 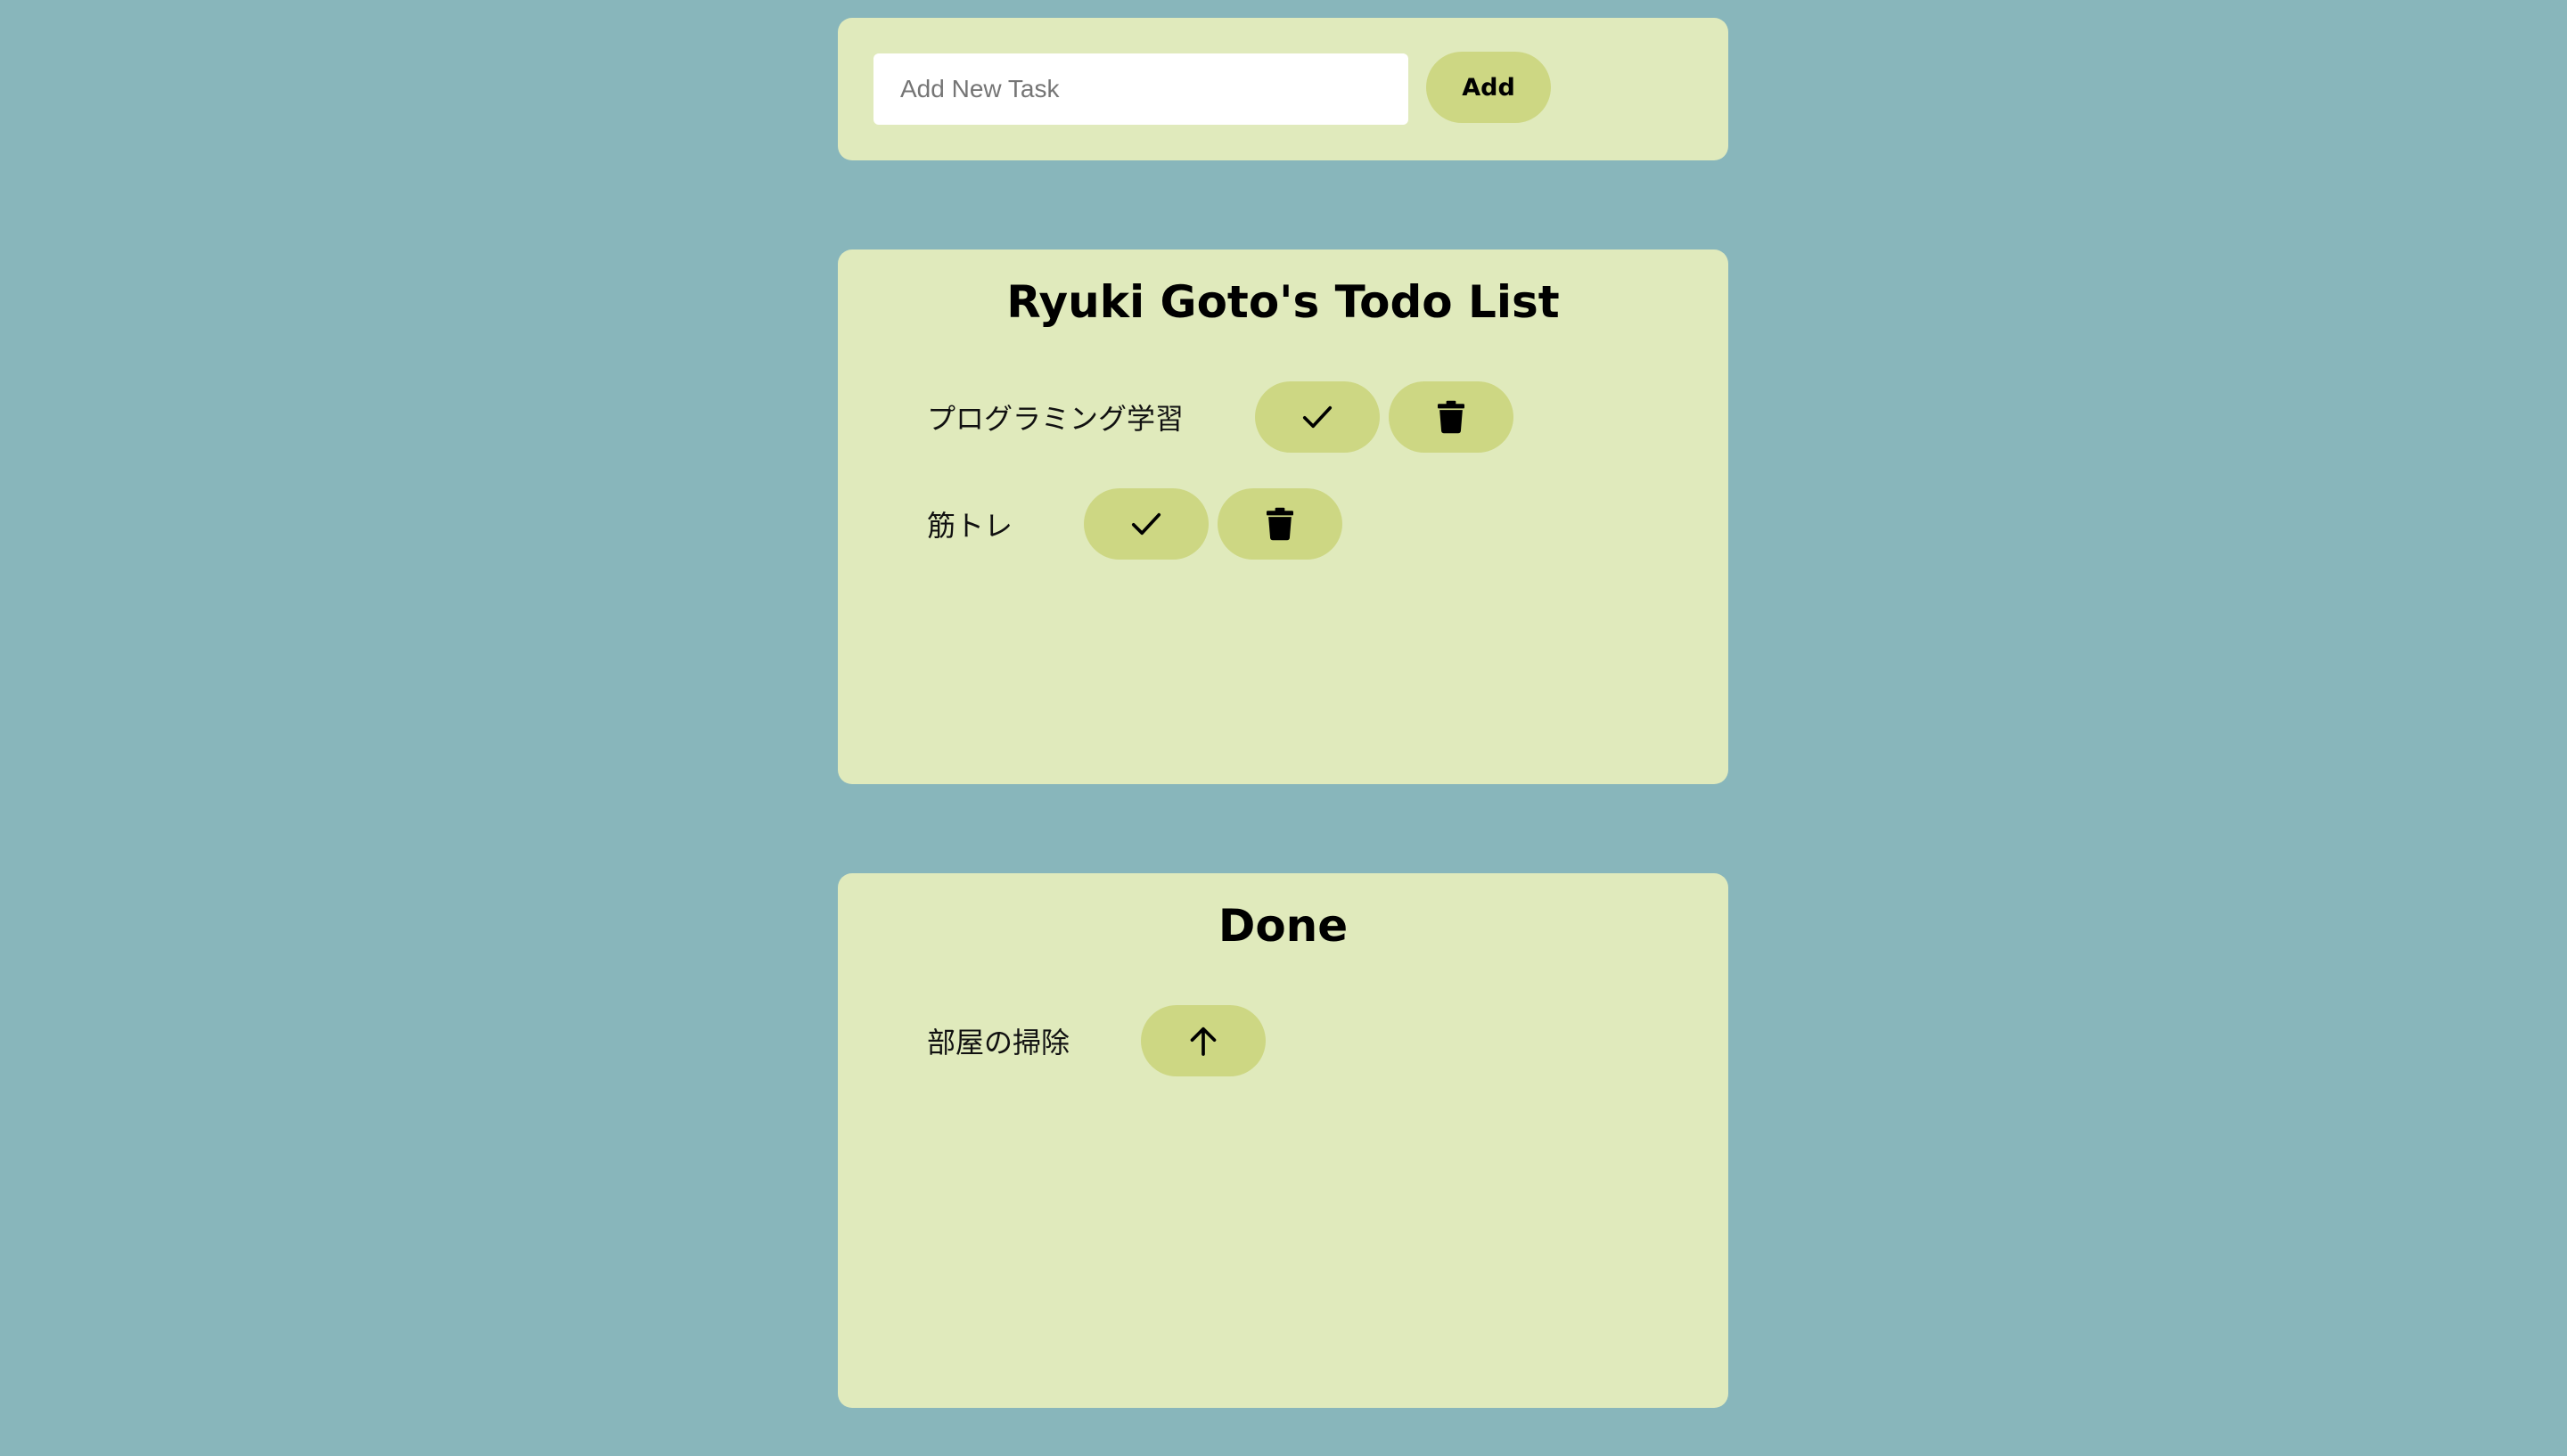 What do you see at coordinates (1140, 89) in the screenshot?
I see `new-task-input` at bounding box center [1140, 89].